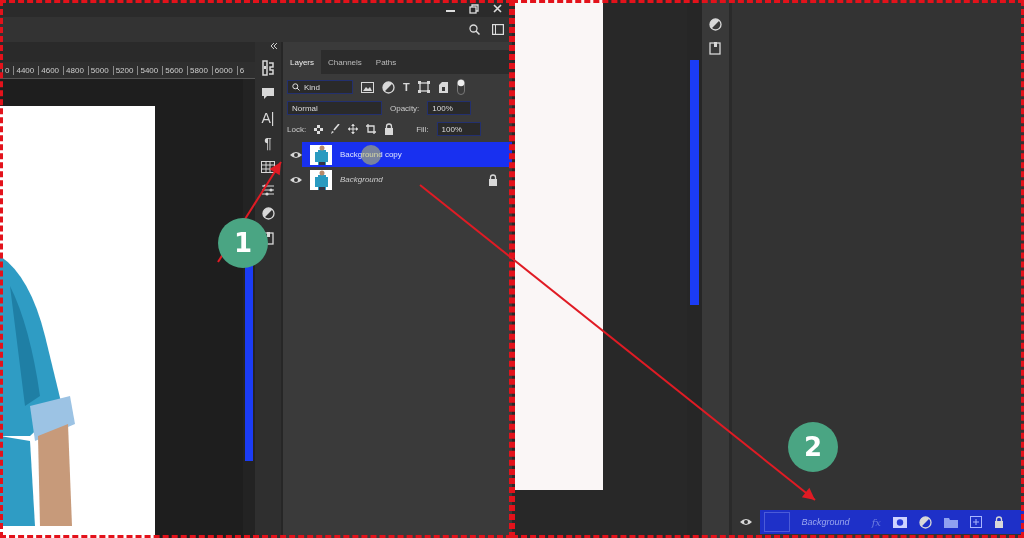 The image size is (1024, 538). Describe the element at coordinates (976, 522) in the screenshot. I see `new-layer-icon` at that location.